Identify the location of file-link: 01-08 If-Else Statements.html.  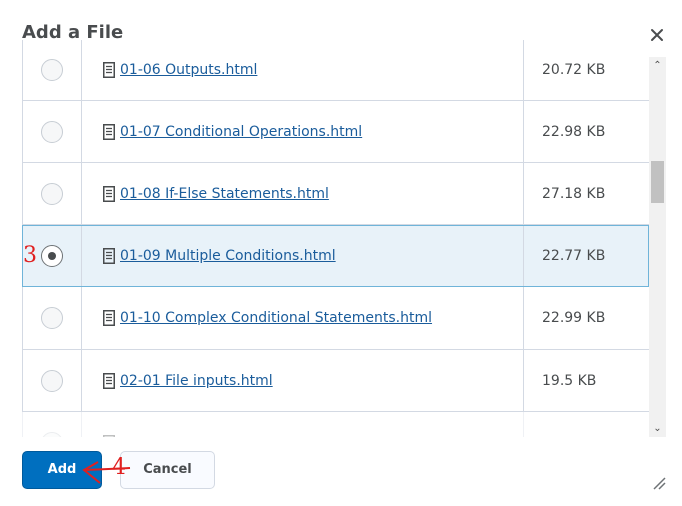
(224, 194).